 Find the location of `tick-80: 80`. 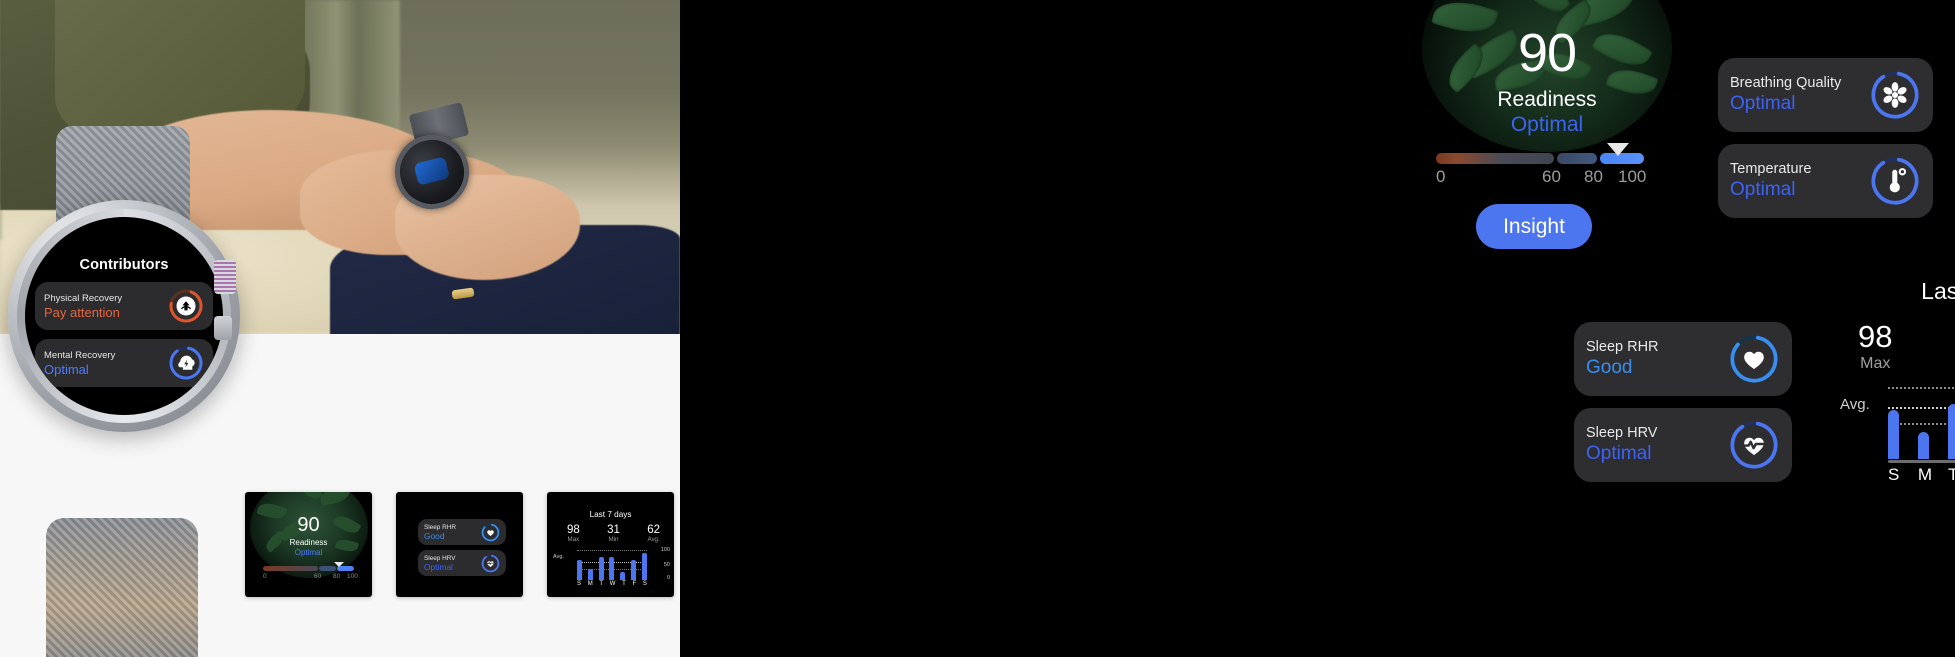

tick-80: 80 is located at coordinates (1593, 176).